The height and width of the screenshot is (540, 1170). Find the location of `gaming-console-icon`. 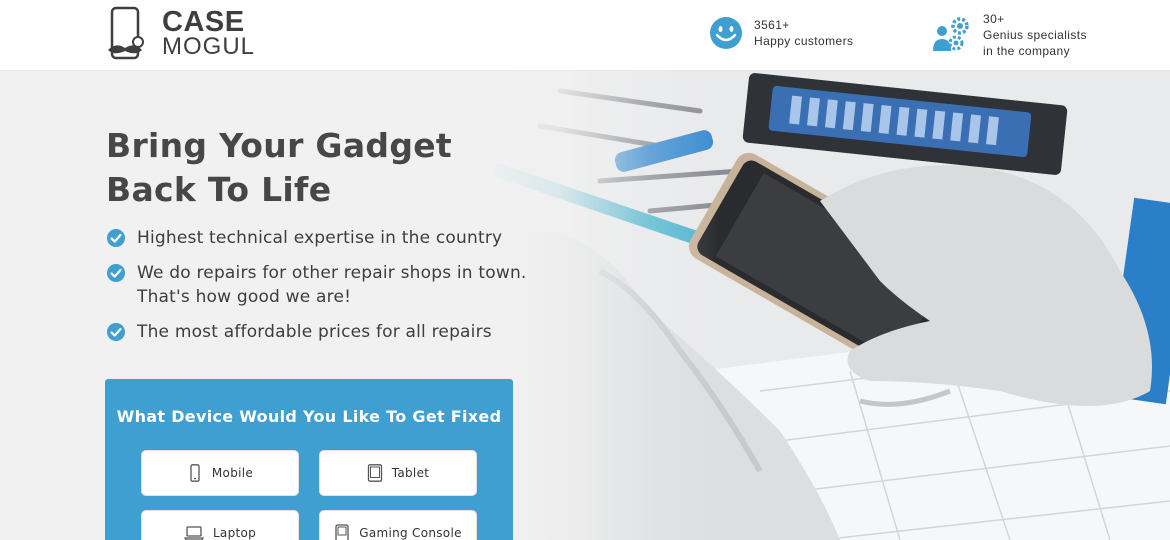

gaming-console-icon is located at coordinates (342, 532).